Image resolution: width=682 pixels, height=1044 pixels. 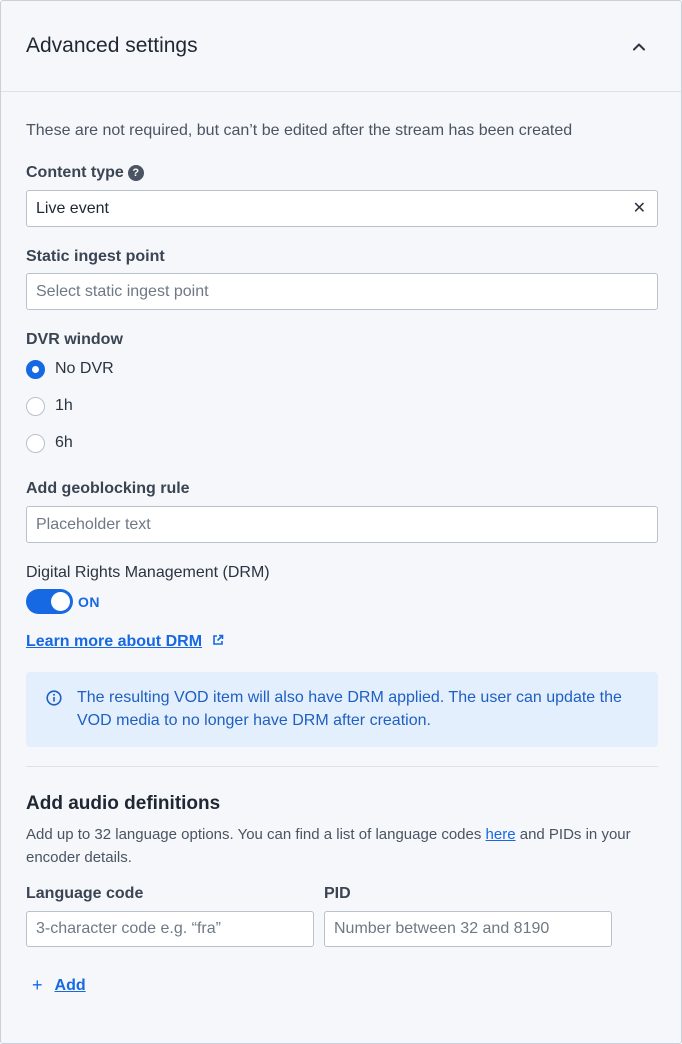 I want to click on add-audio-button: + Add, so click(x=59, y=985).